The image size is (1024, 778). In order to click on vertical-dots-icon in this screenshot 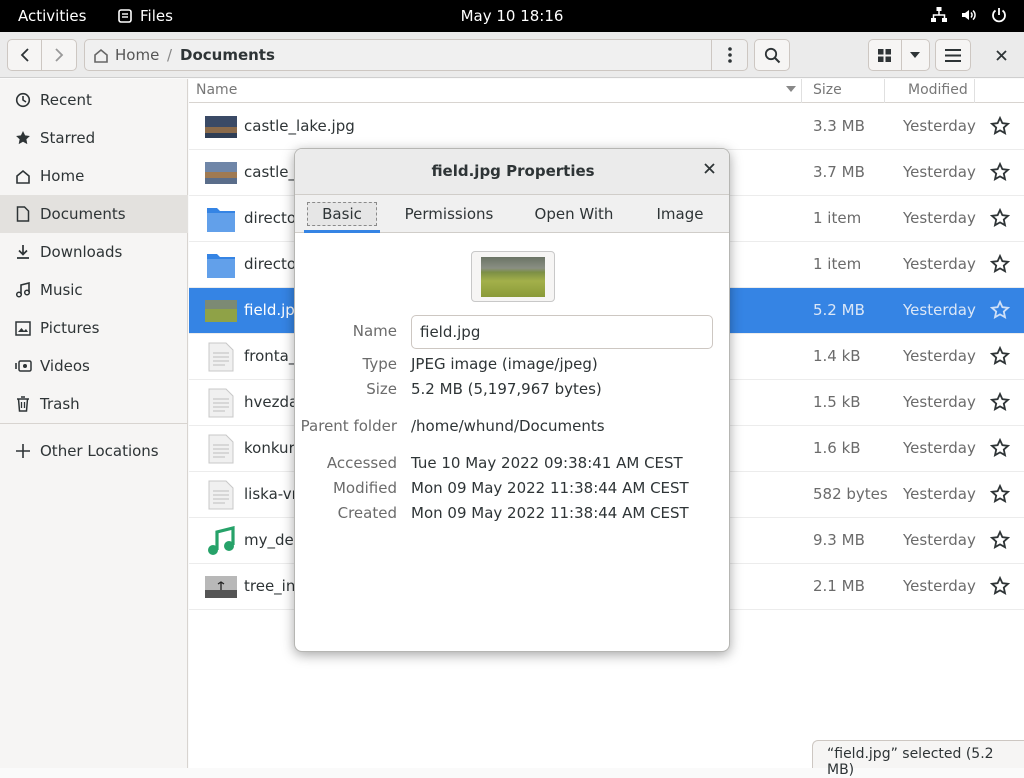, I will do `click(729, 55)`.